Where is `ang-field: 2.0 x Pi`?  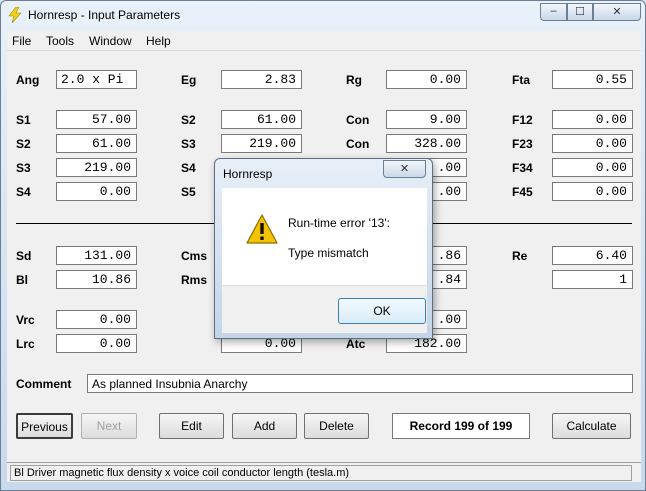 ang-field: 2.0 x Pi is located at coordinates (96, 79).